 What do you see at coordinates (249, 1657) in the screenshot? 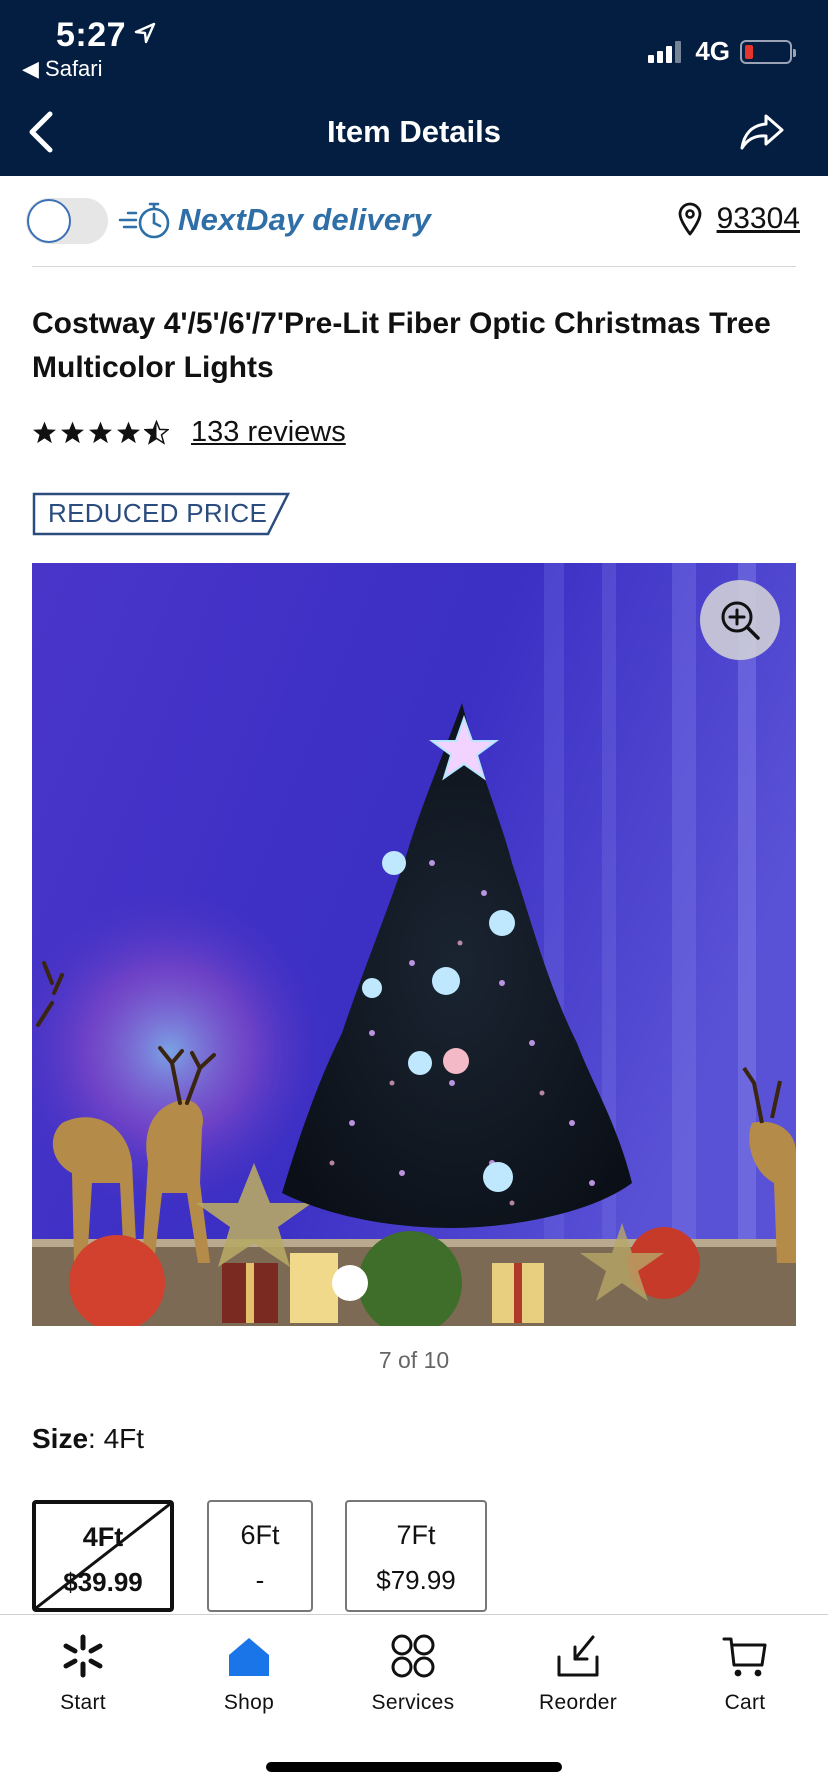
I see `home-icon` at bounding box center [249, 1657].